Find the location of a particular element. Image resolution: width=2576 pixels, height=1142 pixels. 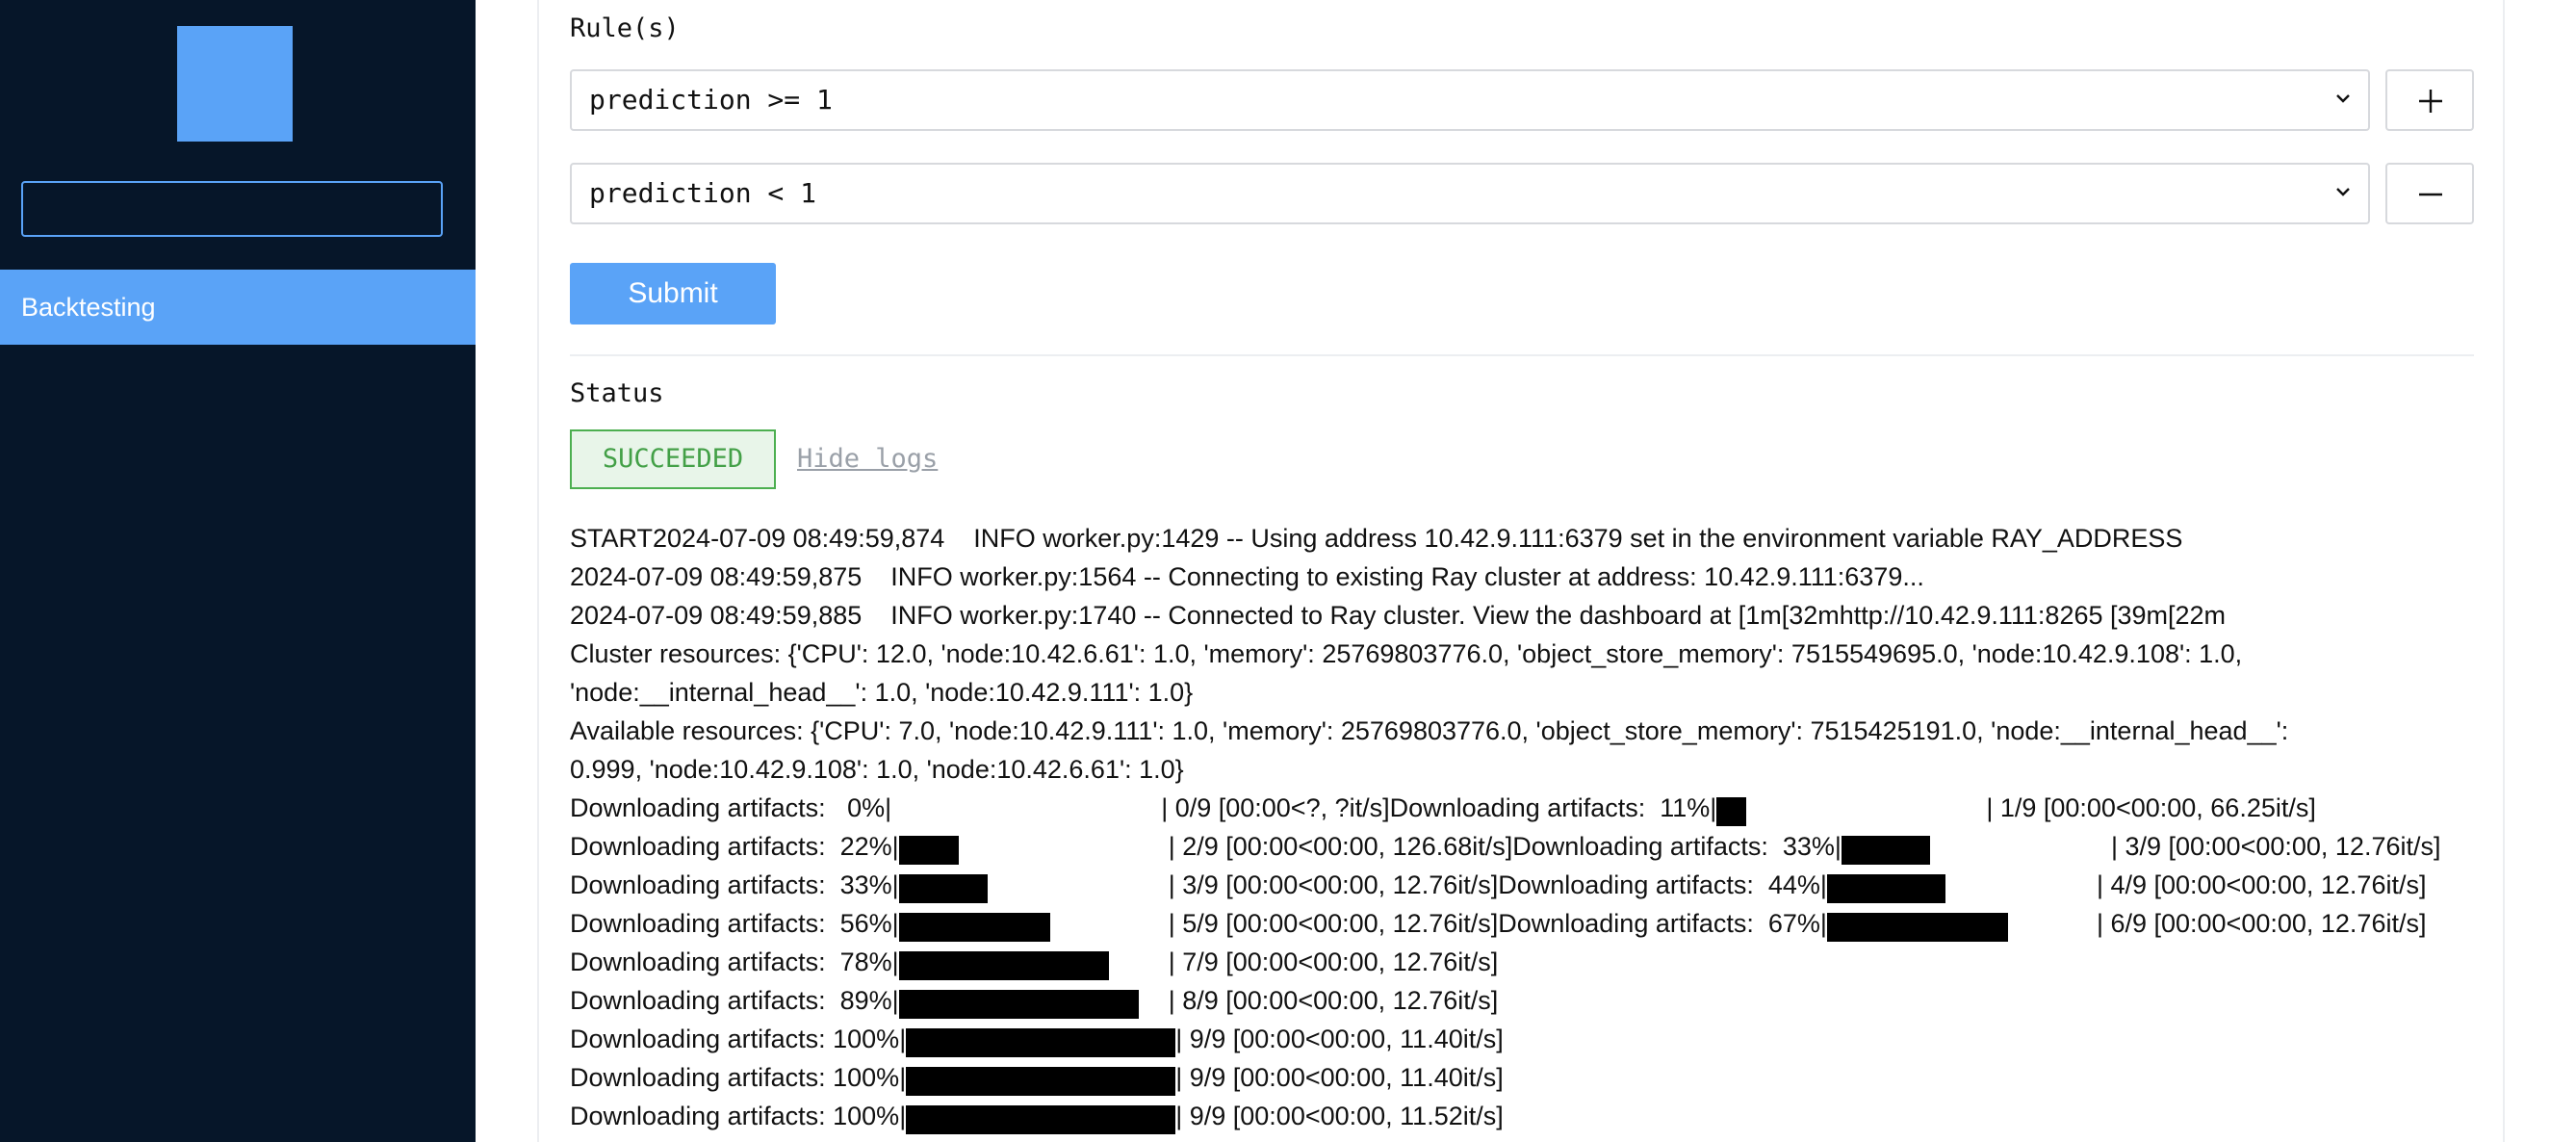

progress-label: Downloading artifacts: 0%| is located at coordinates (731, 807).